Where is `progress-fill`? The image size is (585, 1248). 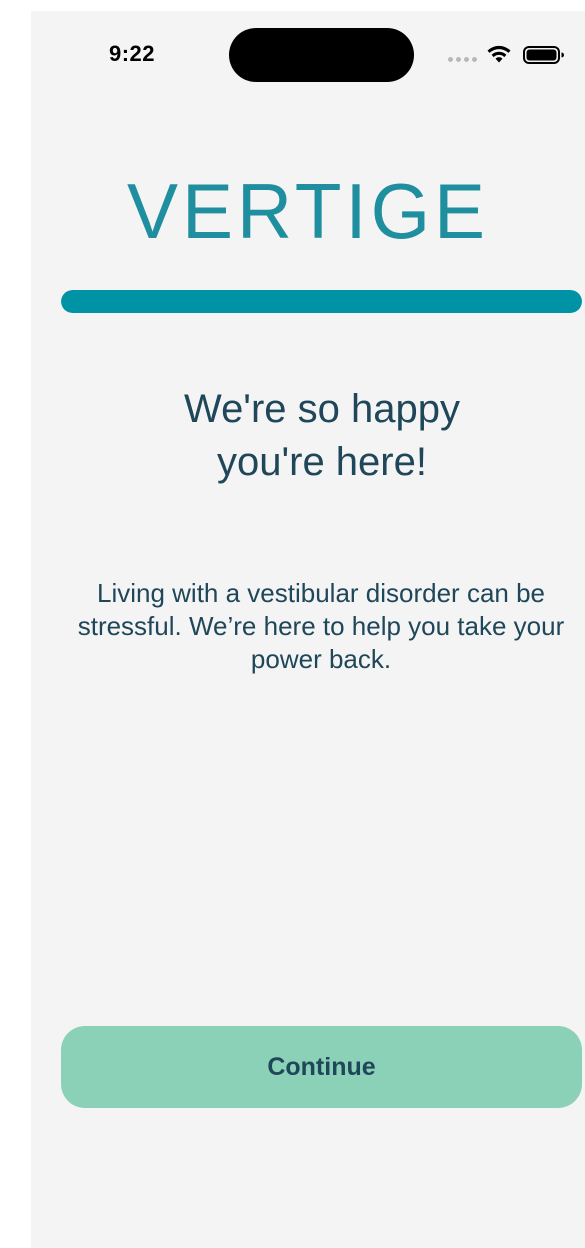 progress-fill is located at coordinates (321, 301).